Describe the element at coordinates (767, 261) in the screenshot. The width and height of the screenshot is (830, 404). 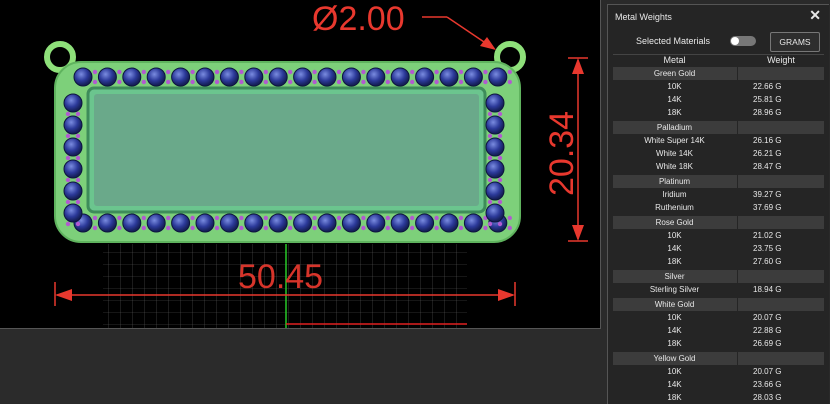
I see `metal-weight: 27.60 G` at that location.